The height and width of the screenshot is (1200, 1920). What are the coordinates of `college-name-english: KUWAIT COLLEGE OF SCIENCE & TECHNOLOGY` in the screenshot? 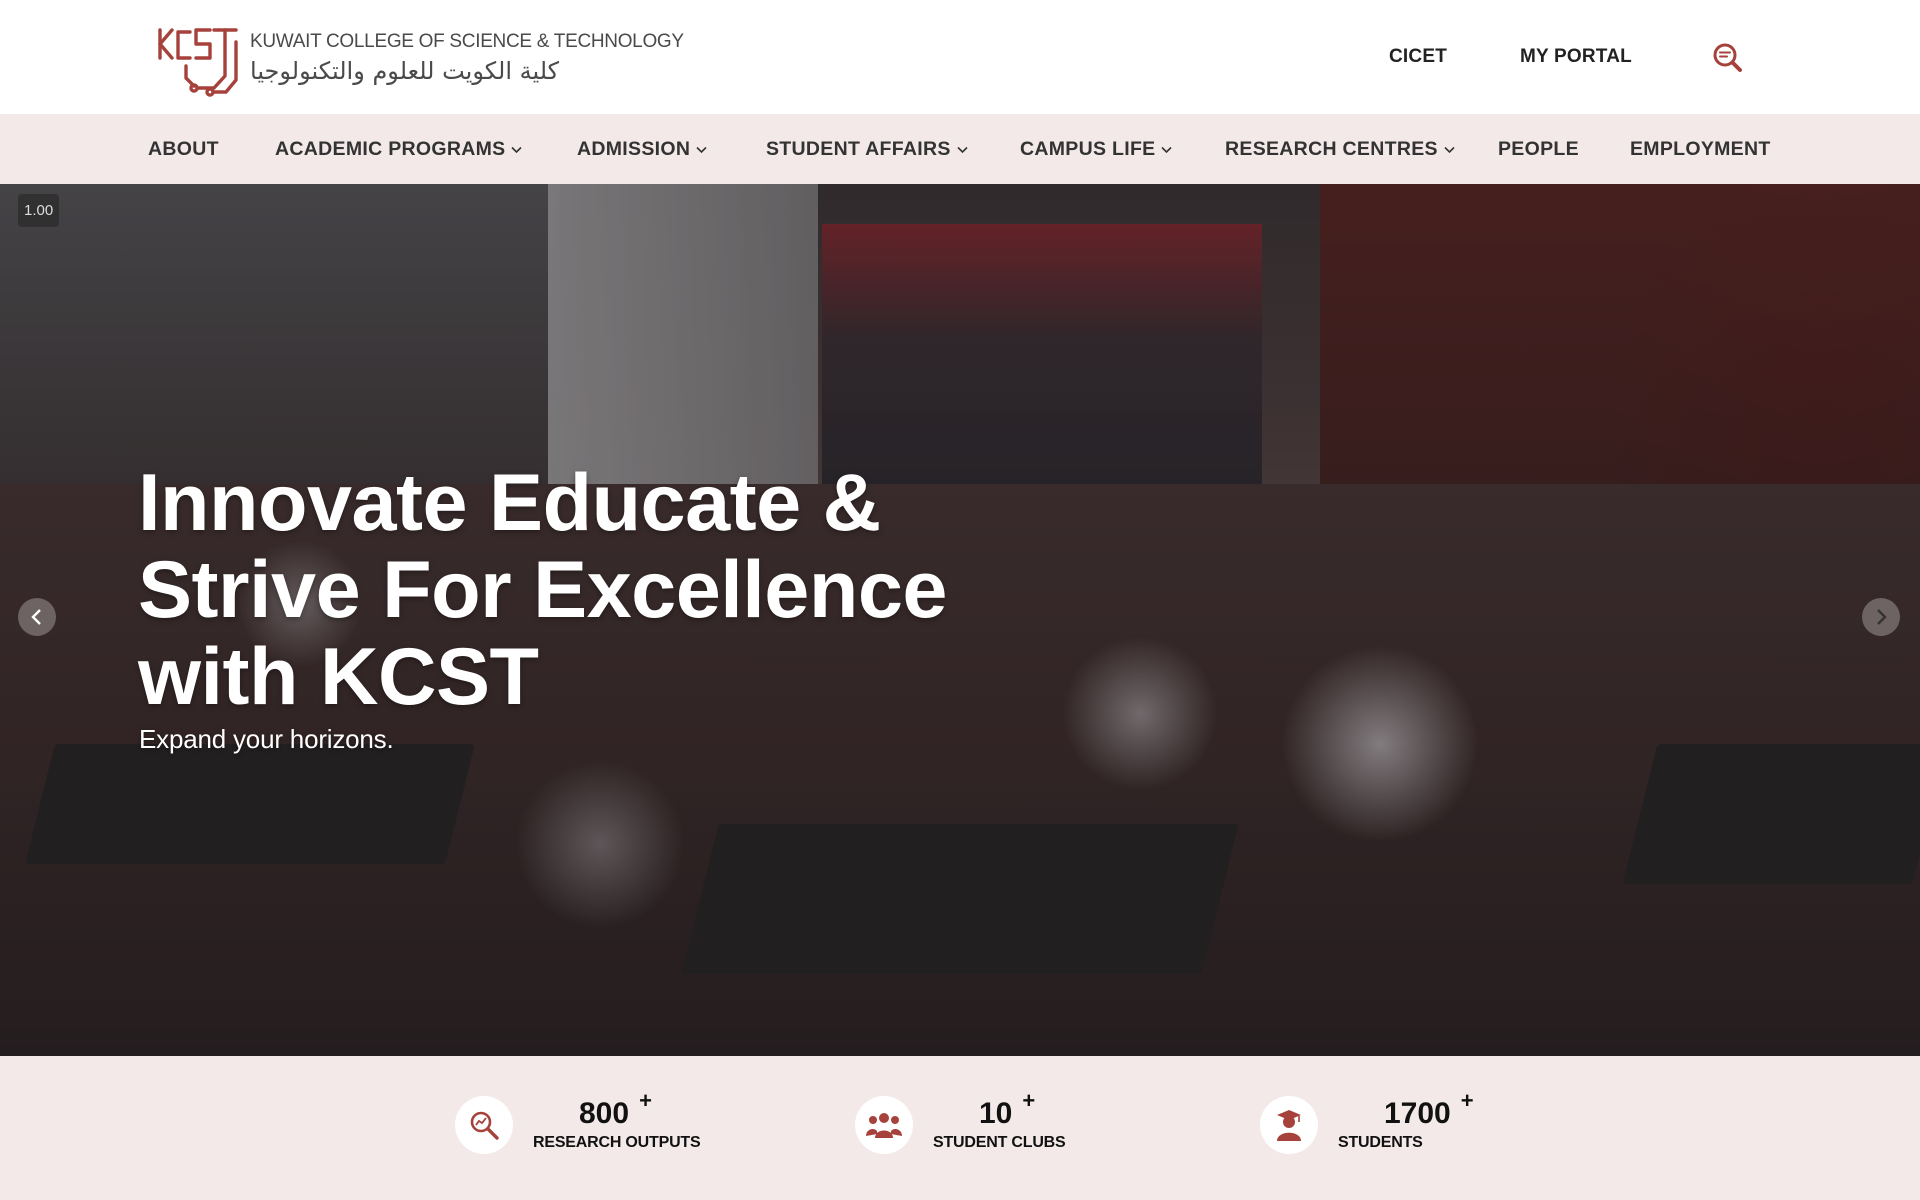 It's located at (467, 41).